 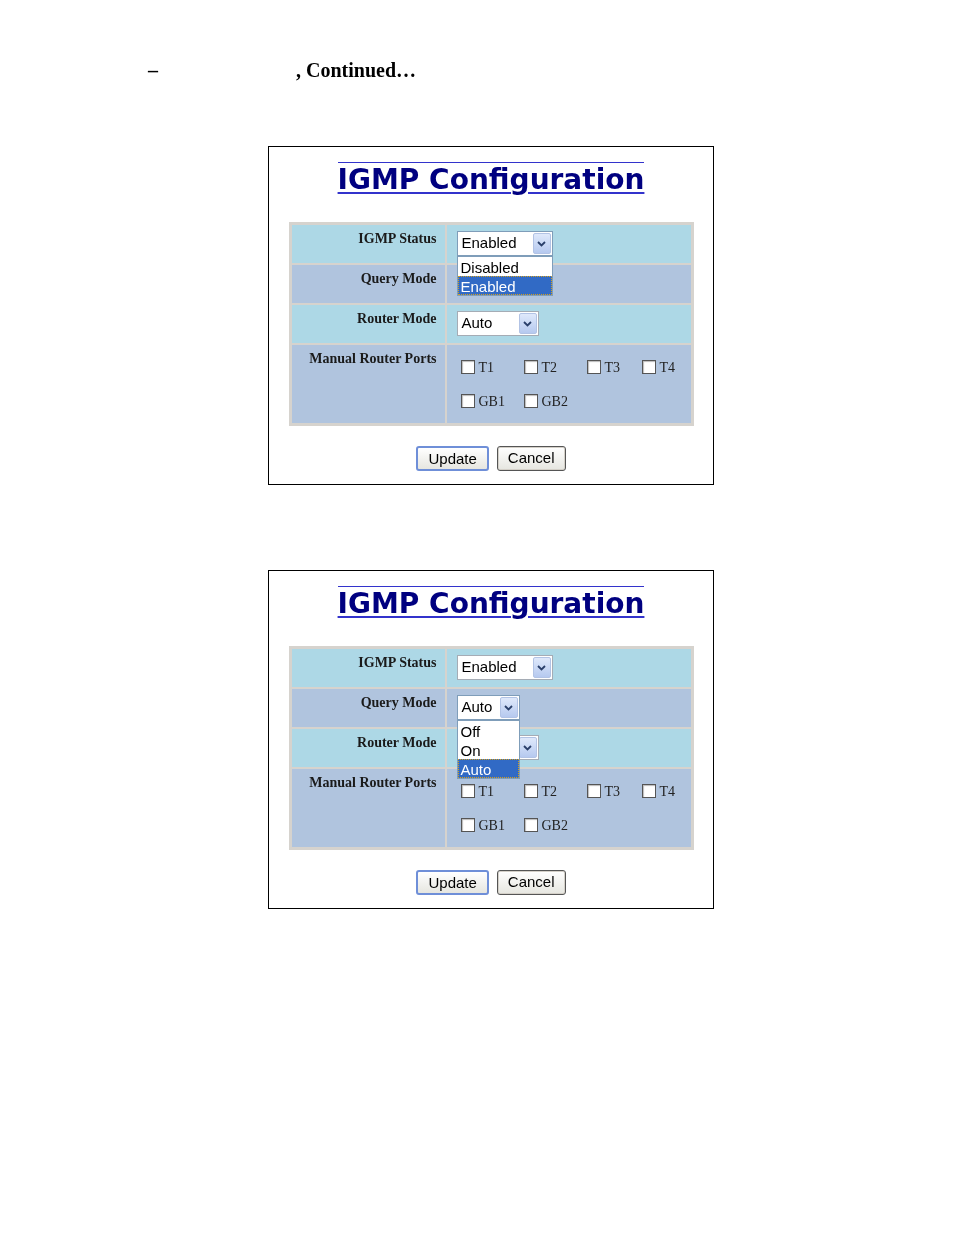 I want to click on dash: –, so click(x=153, y=70).